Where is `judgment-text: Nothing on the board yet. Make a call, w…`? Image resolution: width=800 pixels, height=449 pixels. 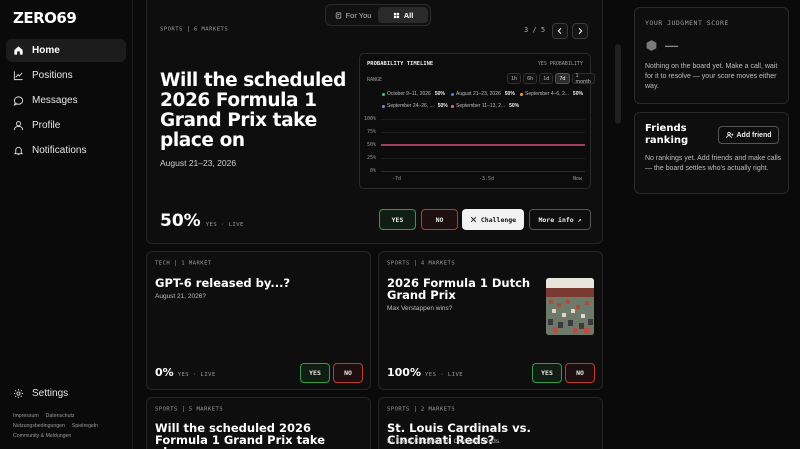 judgment-text: Nothing on the board yet. Make a call, w… is located at coordinates (711, 76).